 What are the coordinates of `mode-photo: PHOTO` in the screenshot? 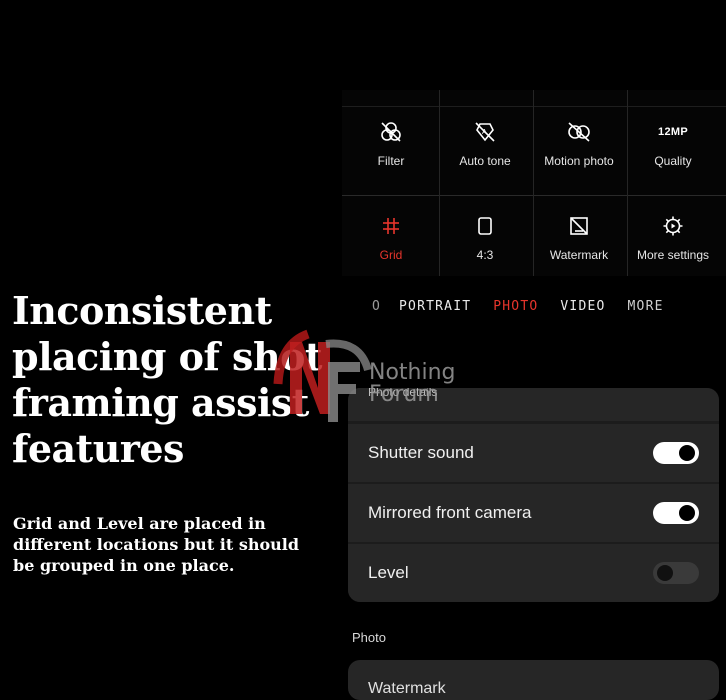 It's located at (515, 308).